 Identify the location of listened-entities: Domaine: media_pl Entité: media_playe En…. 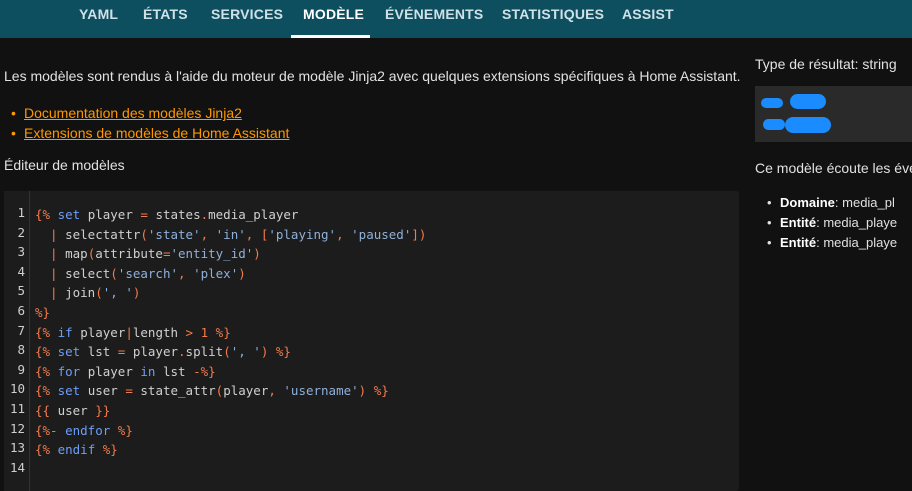
(832, 223).